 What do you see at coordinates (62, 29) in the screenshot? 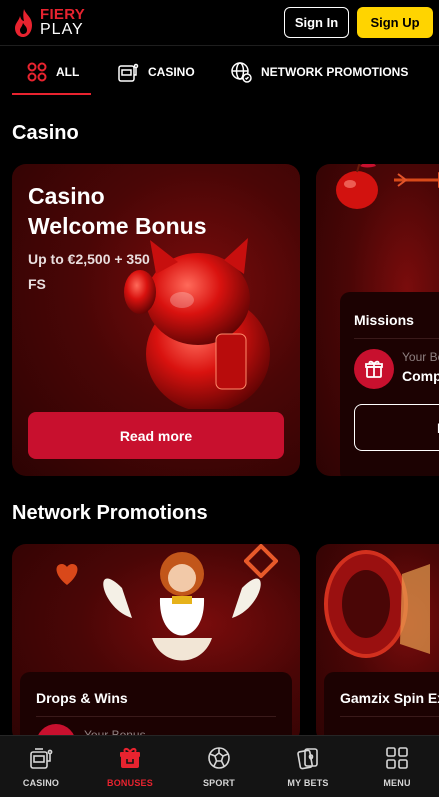
I see `logo-word-play: PLAY` at bounding box center [62, 29].